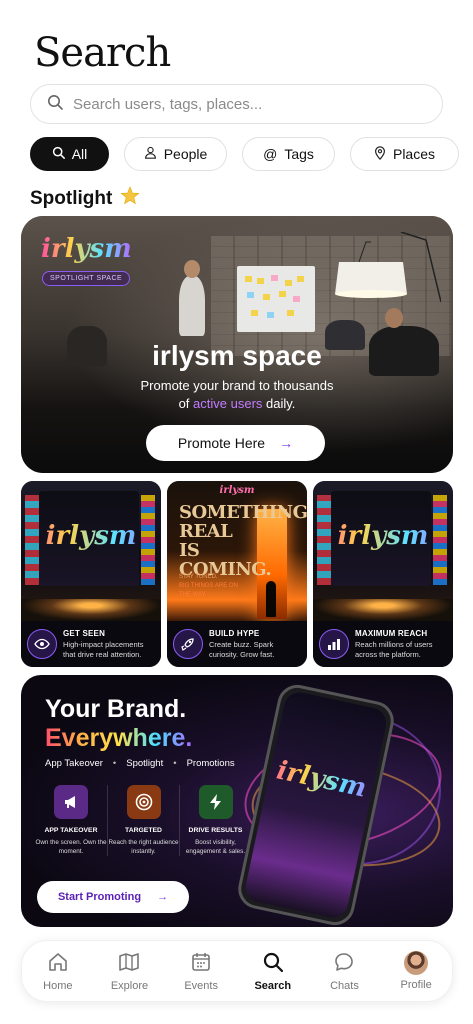  I want to click on promote-here-label: Promote Here, so click(221, 443).